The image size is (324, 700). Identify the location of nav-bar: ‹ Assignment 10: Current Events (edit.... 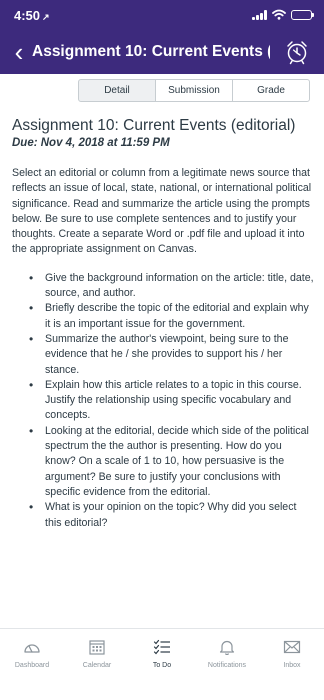
(162, 52).